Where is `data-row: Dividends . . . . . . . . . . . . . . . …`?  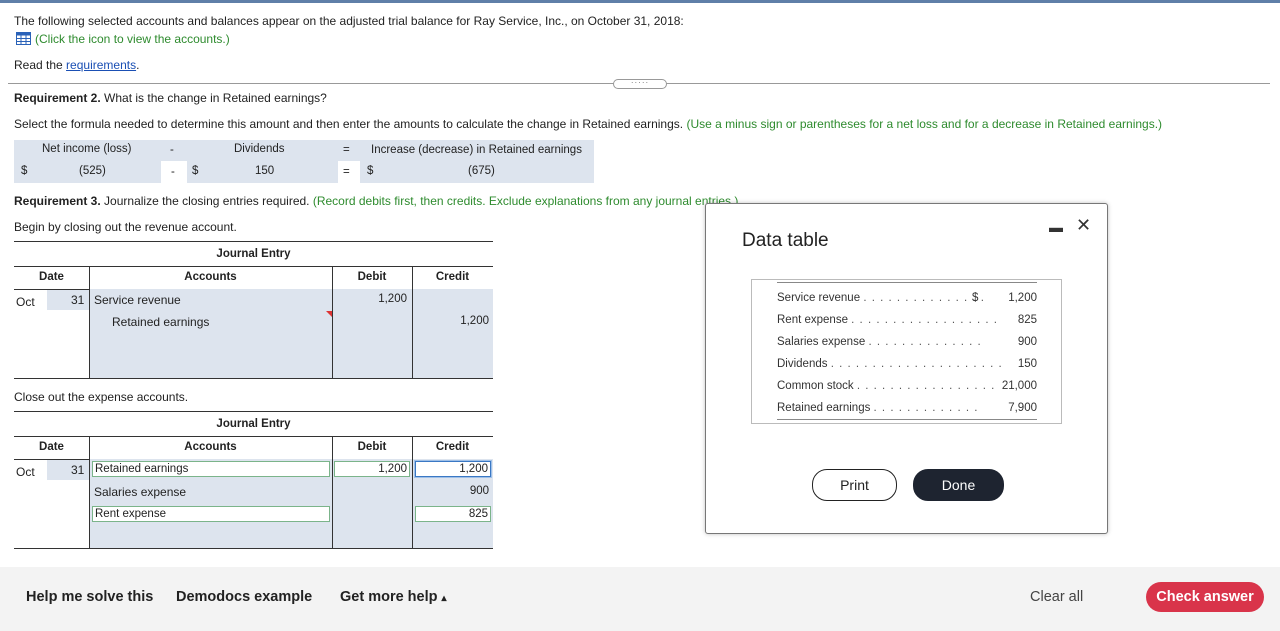
data-row: Dividends . . . . . . . . . . . . . . . … is located at coordinates (907, 364).